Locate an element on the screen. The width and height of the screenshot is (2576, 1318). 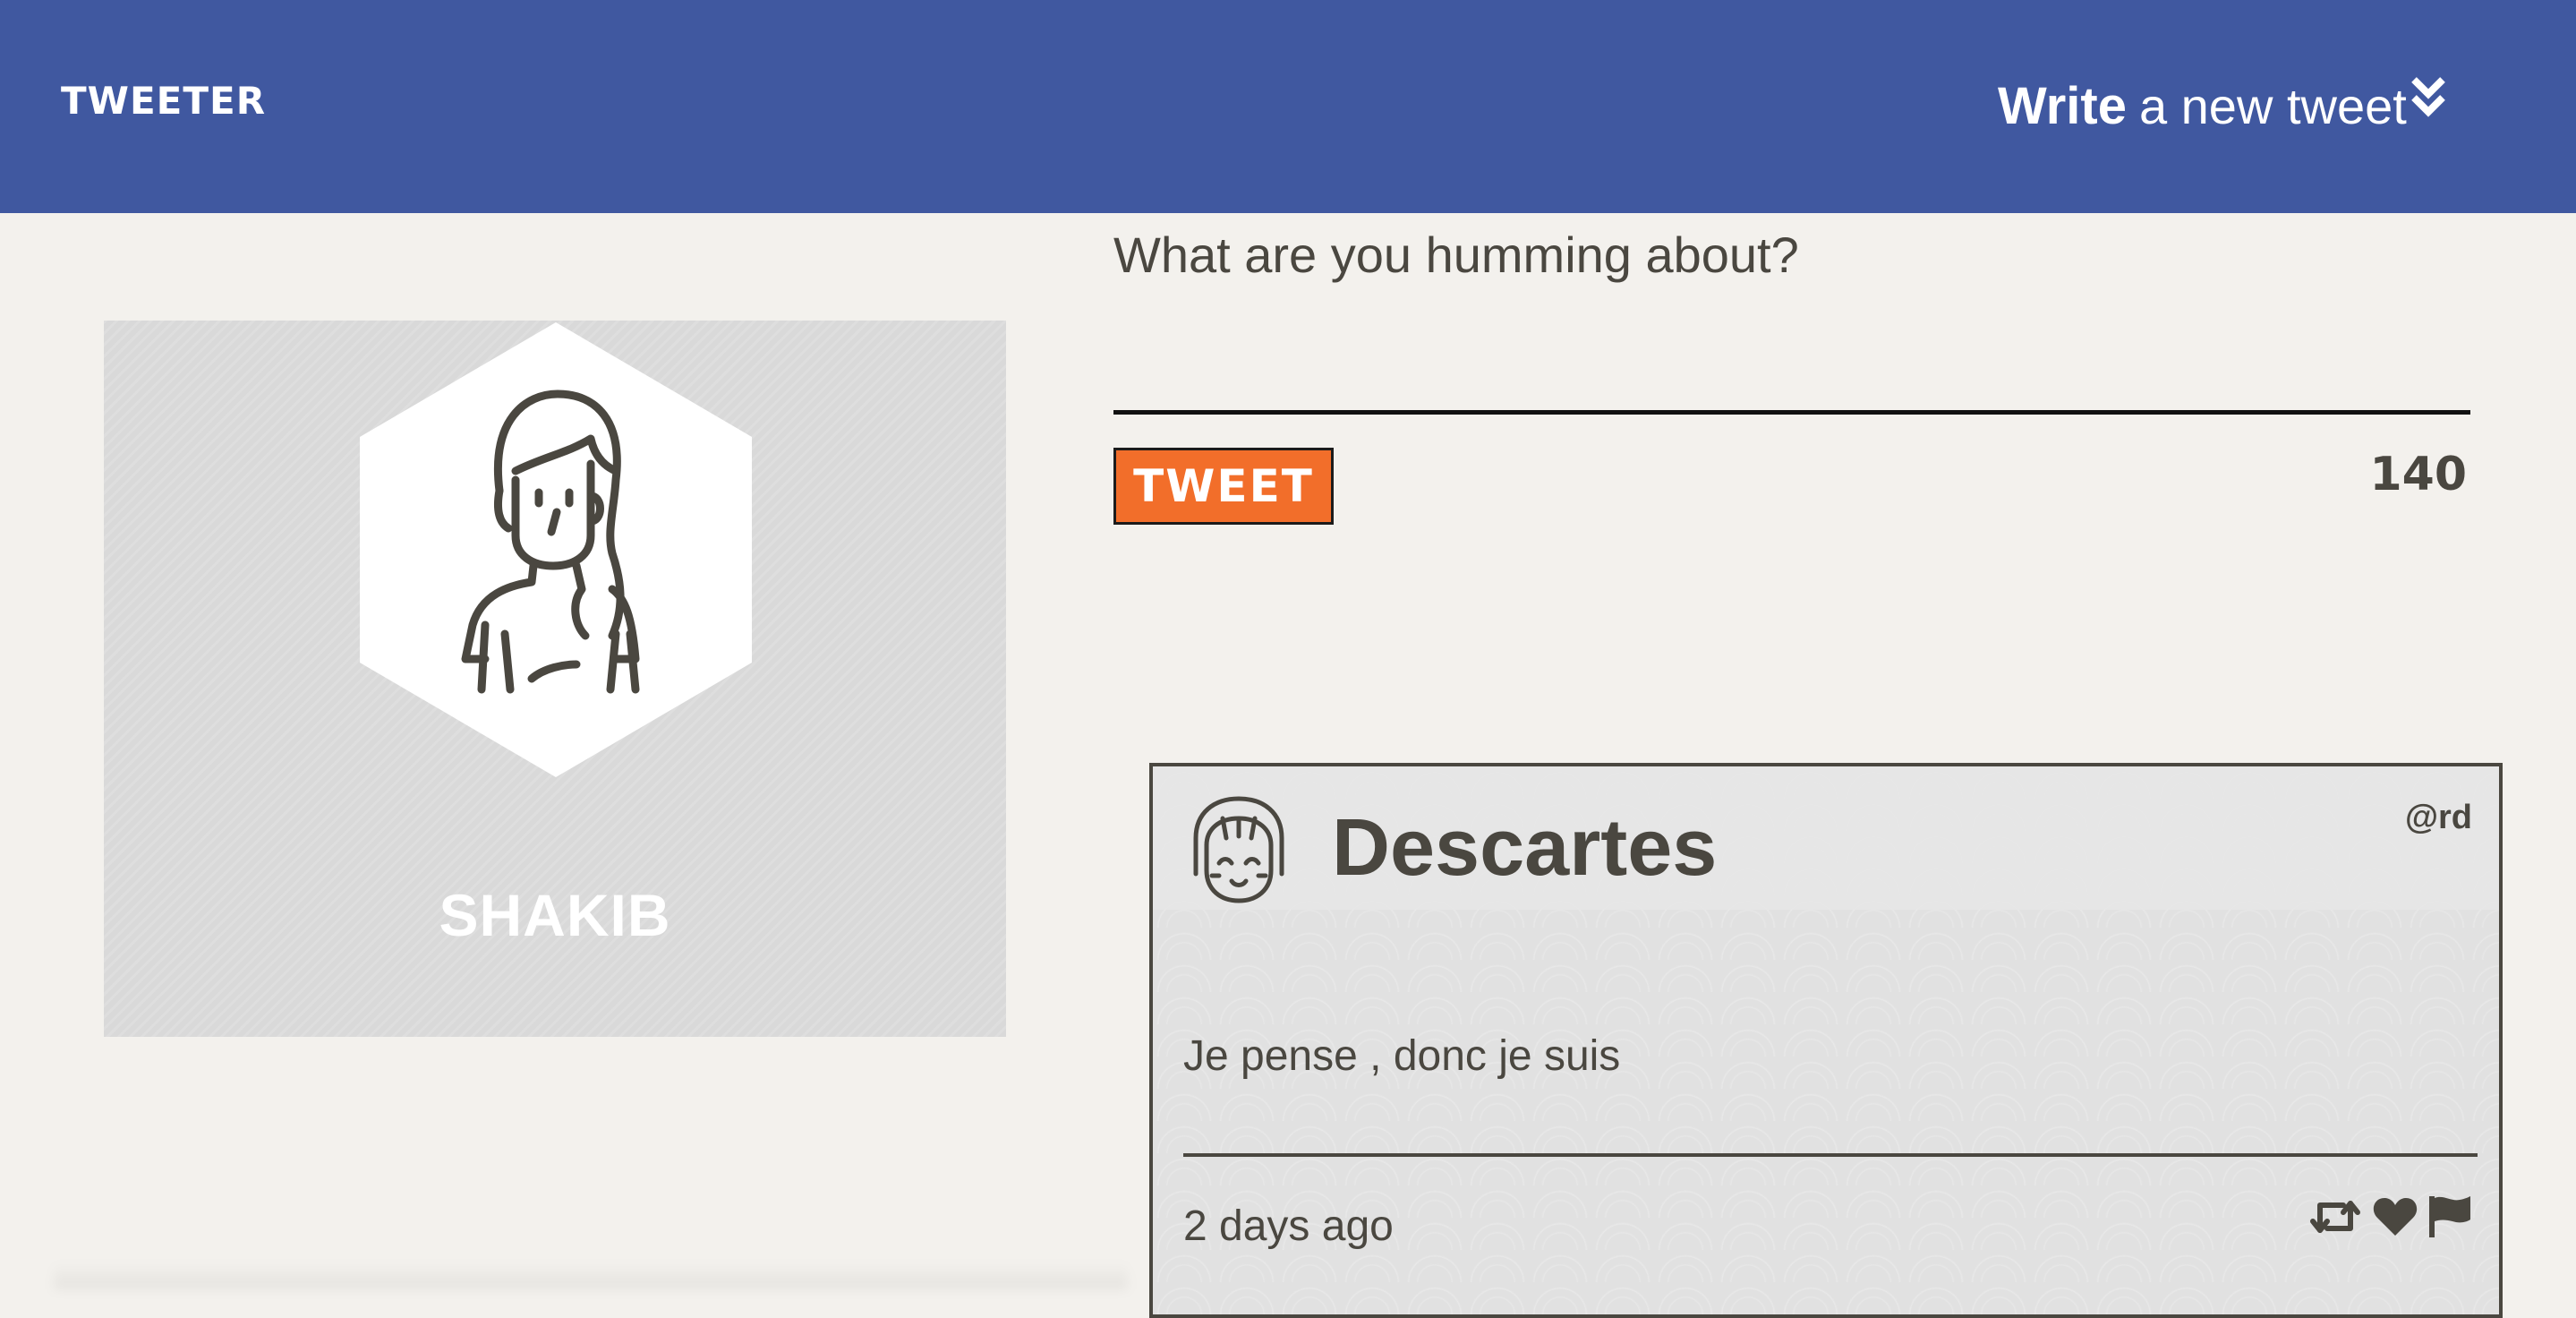
tweet-author-handle: @rd is located at coordinates (2438, 817).